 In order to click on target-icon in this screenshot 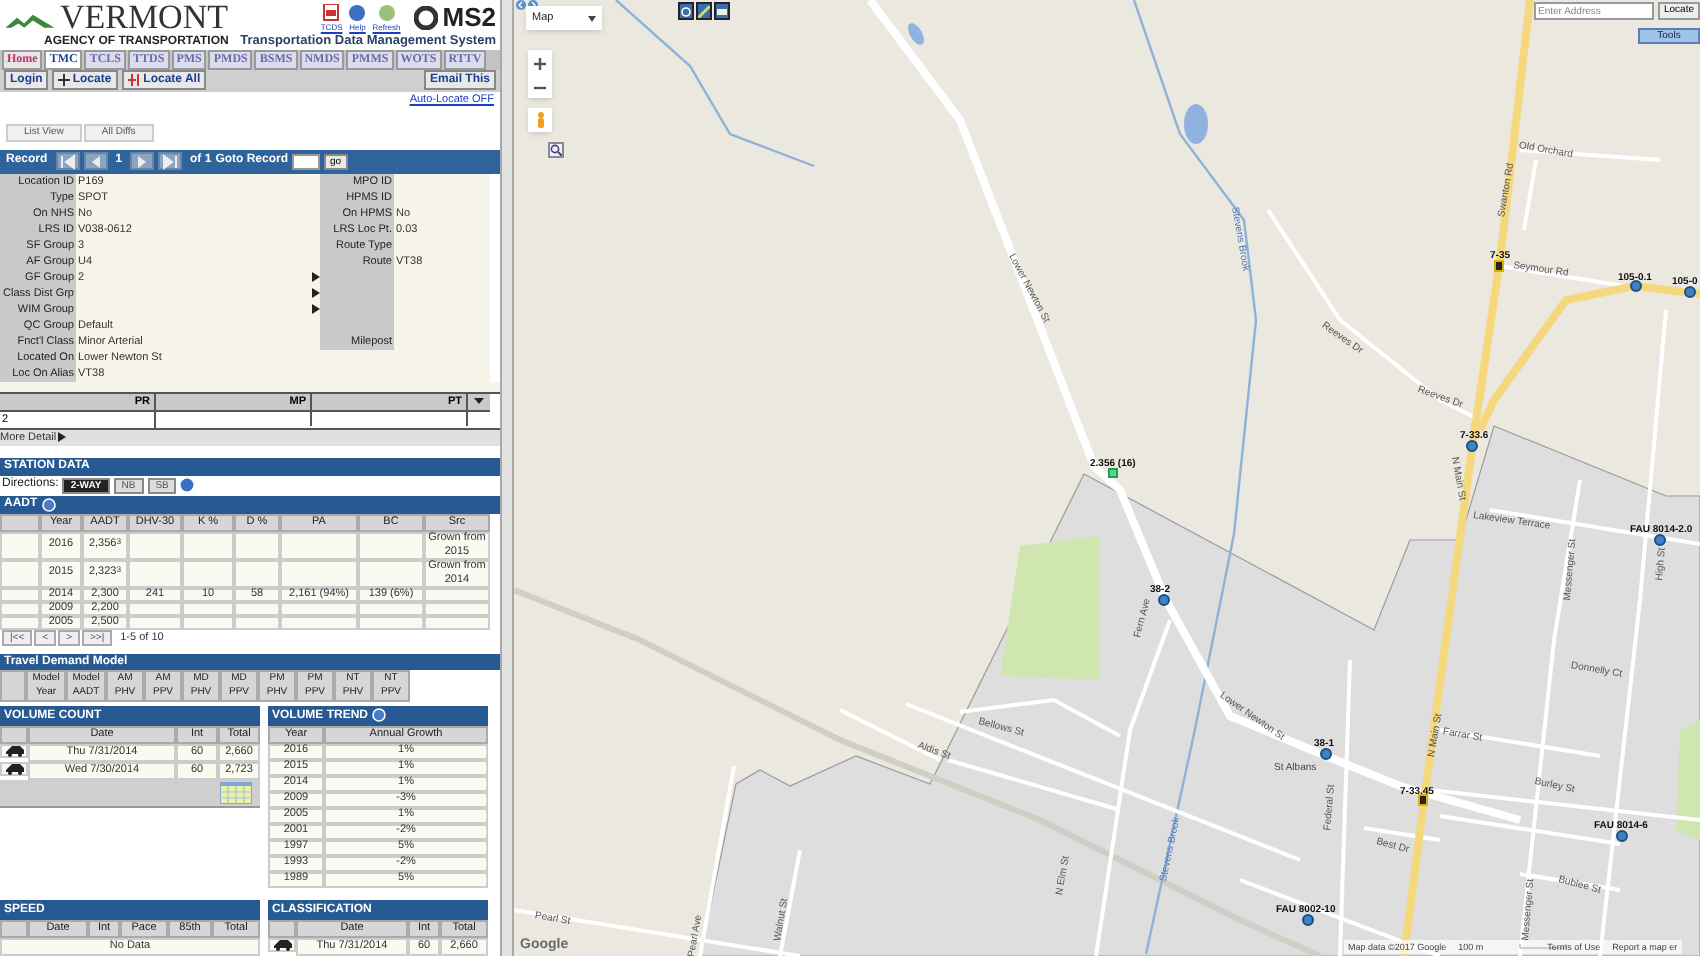, I will do `click(686, 11)`.